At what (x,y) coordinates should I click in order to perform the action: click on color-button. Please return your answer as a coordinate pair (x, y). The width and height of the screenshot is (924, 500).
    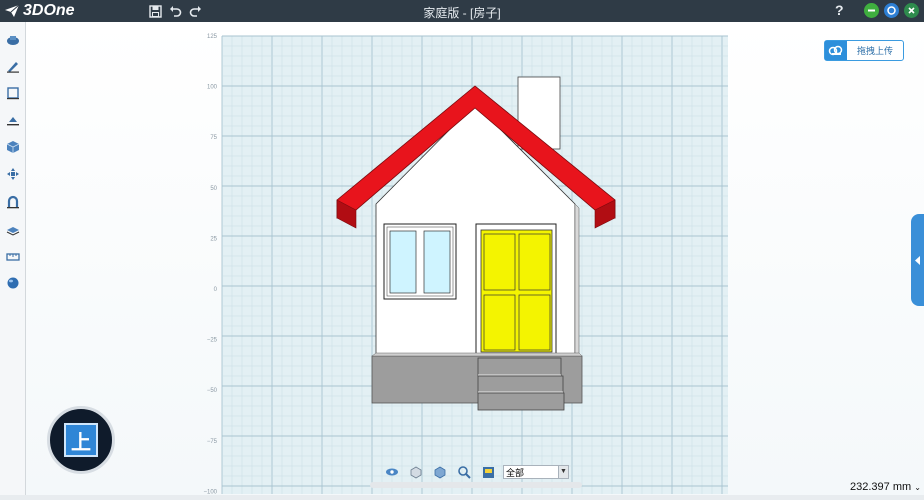
    Looking at the image, I should click on (488, 472).